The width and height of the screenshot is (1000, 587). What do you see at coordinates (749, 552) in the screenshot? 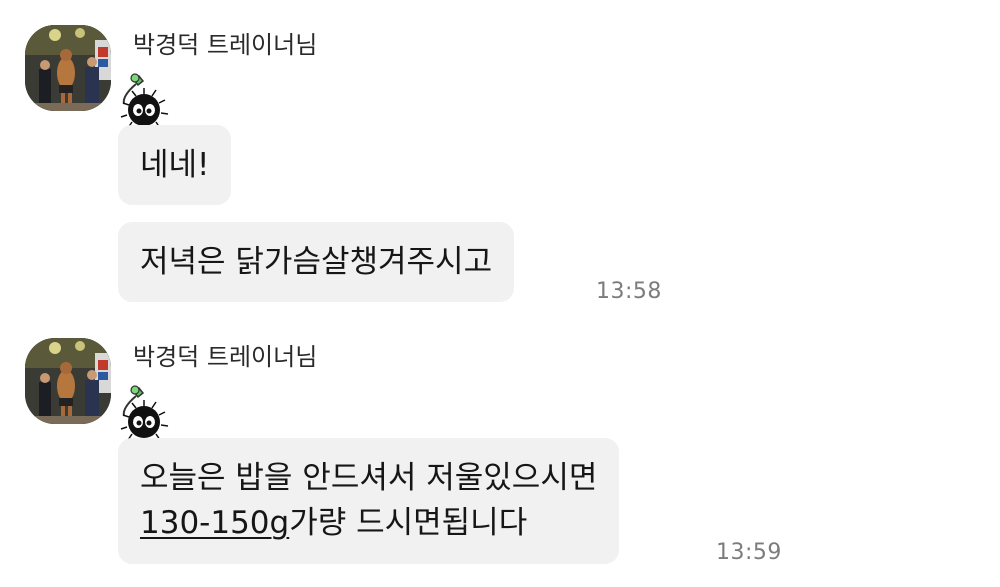
I see `message-timestamp: 13:59` at bounding box center [749, 552].